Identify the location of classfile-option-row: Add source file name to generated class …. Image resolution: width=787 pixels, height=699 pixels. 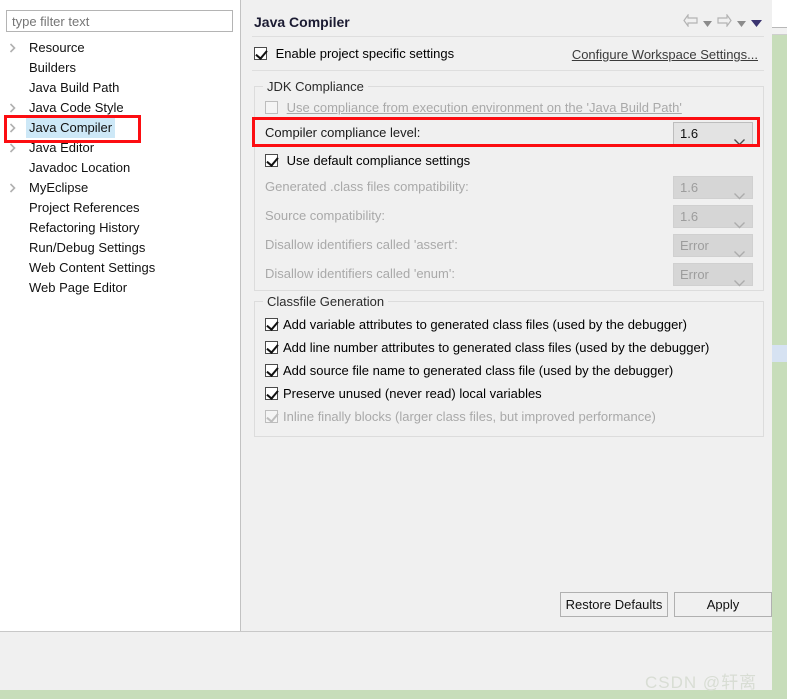
(469, 370).